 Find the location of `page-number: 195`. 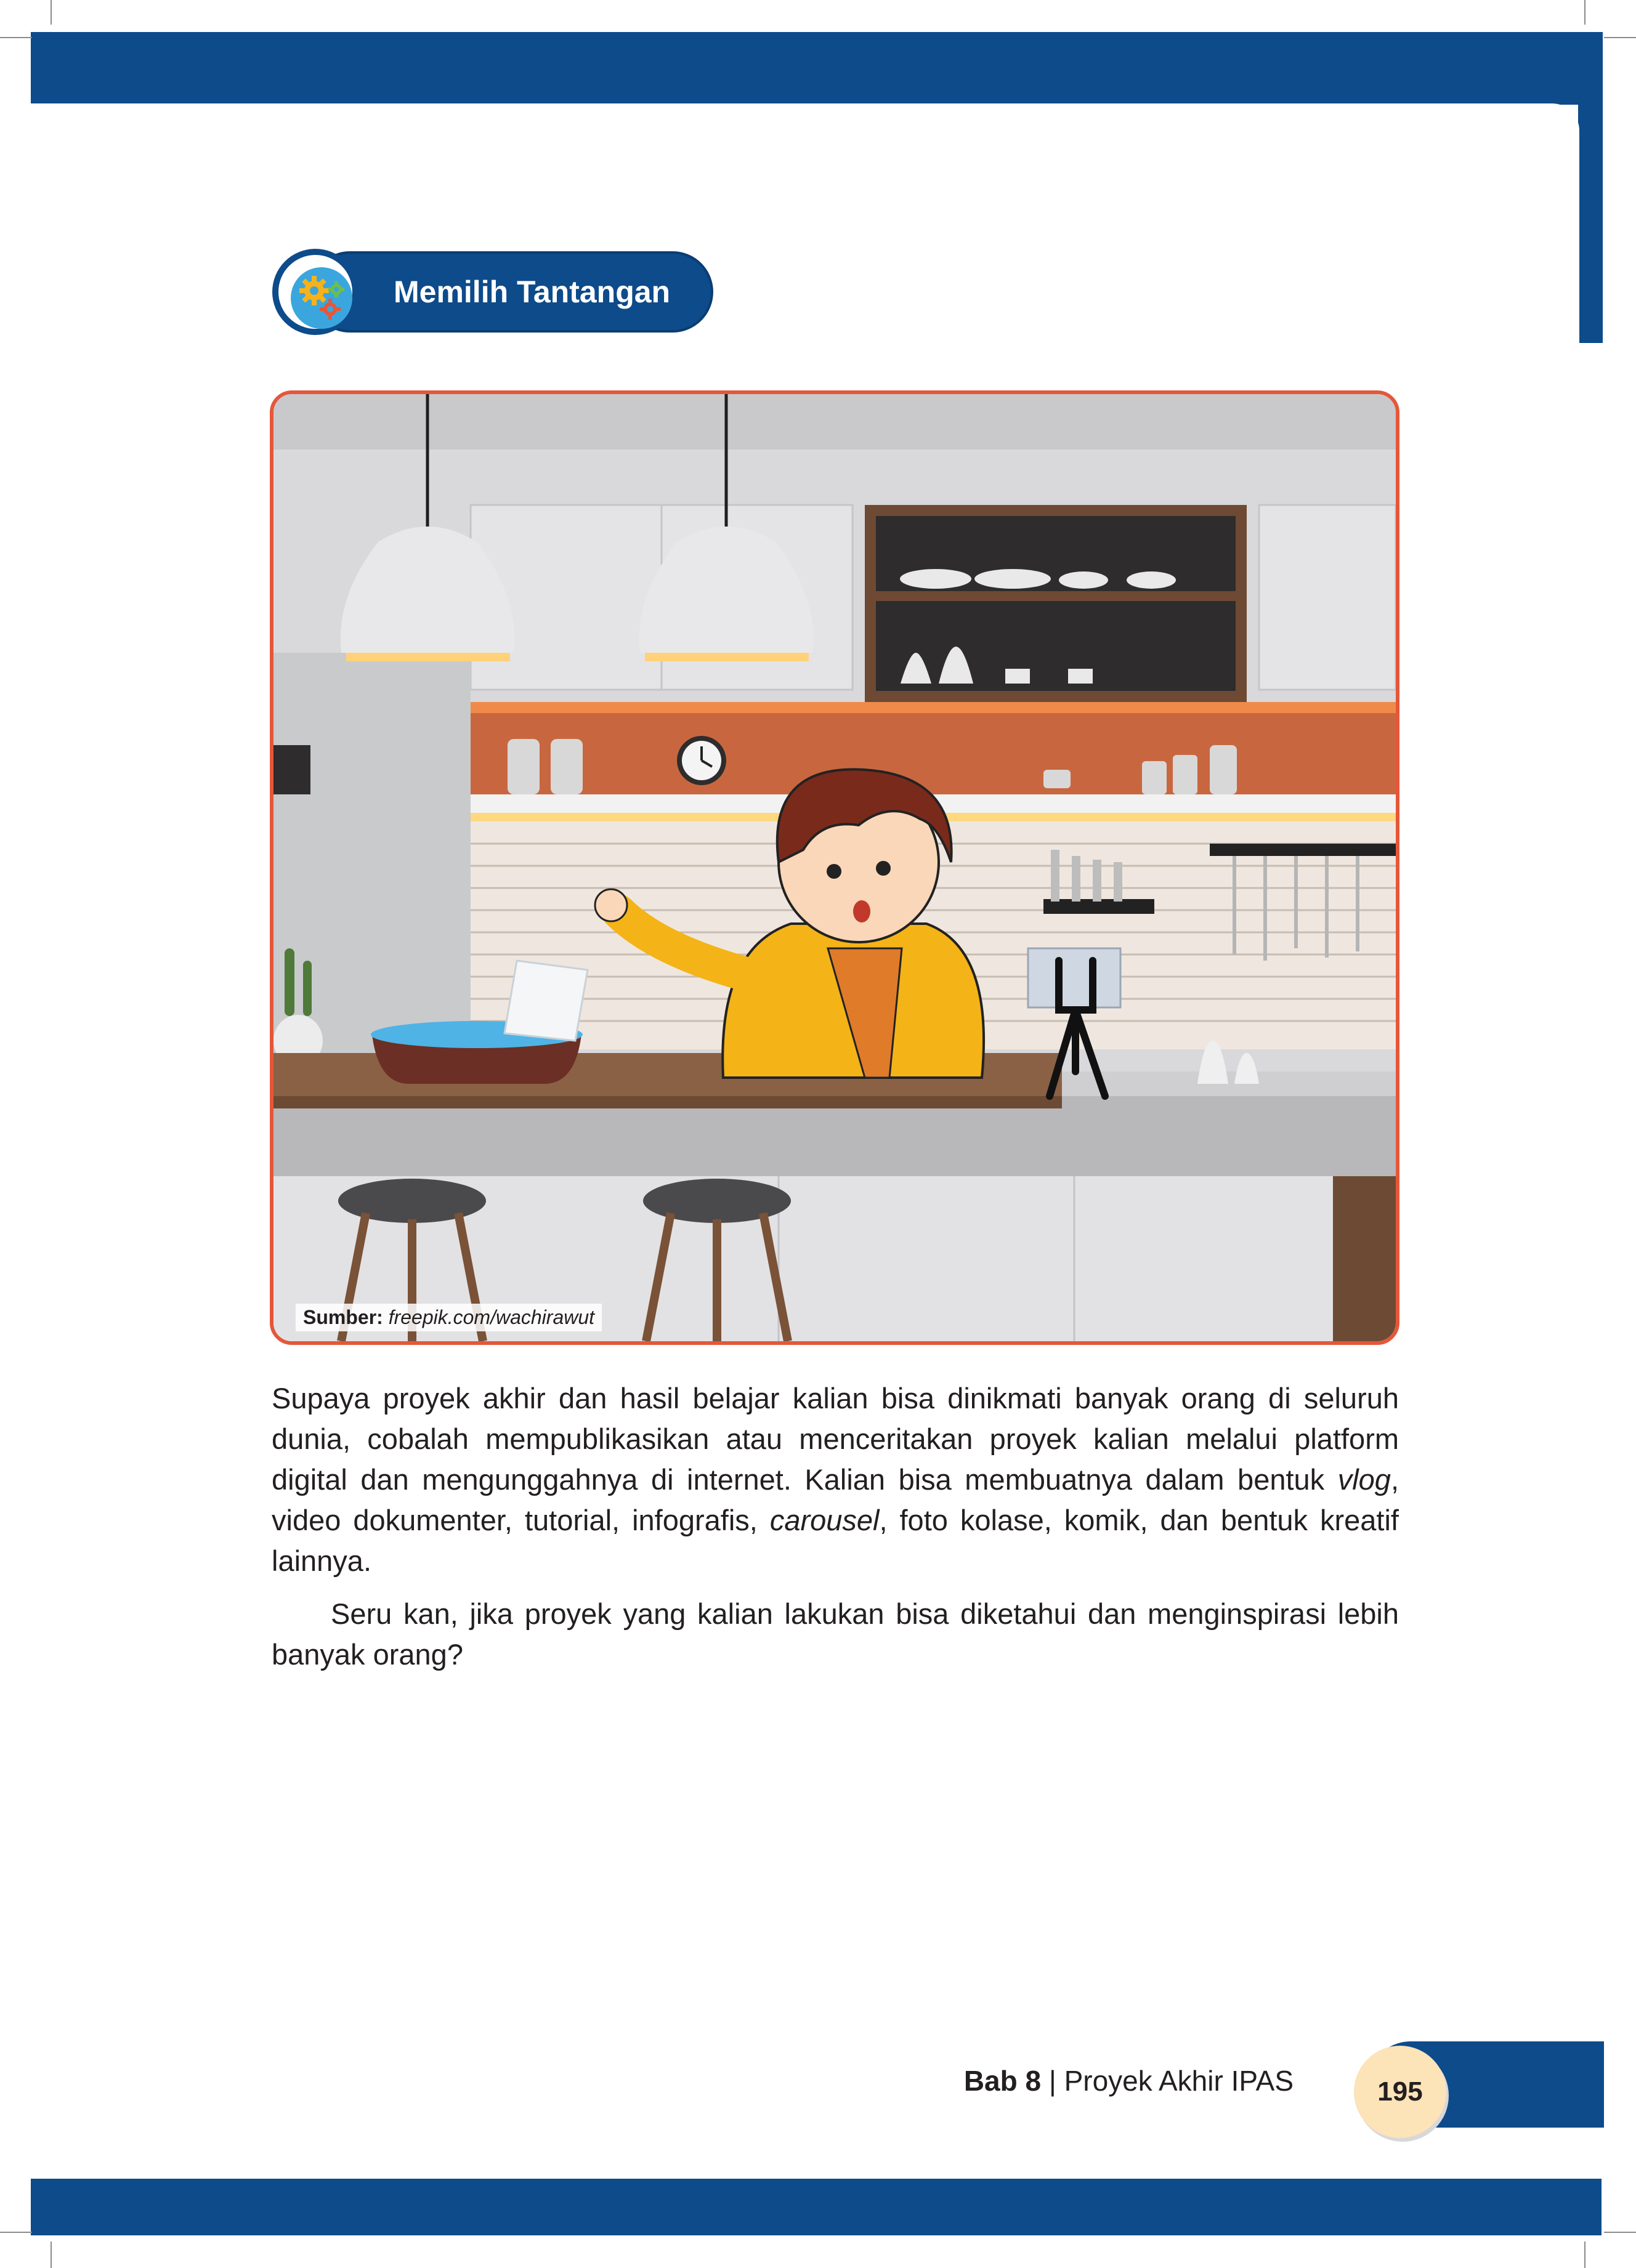

page-number: 195 is located at coordinates (1400, 2091).